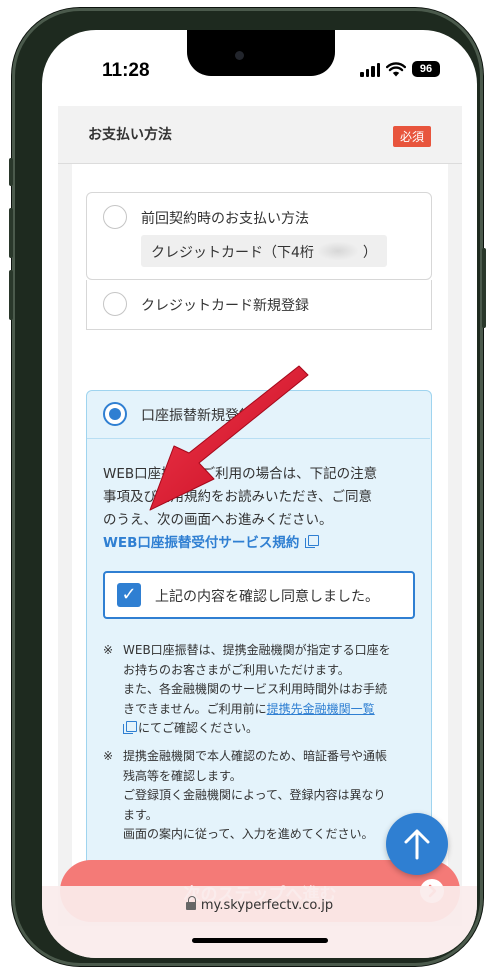 The width and height of the screenshot is (495, 973). What do you see at coordinates (396, 68) in the screenshot?
I see `wifi-icon` at bounding box center [396, 68].